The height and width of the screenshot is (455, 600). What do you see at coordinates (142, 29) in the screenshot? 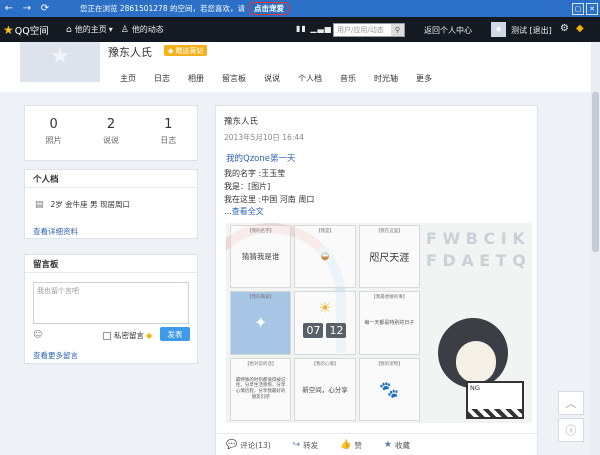
I see `nav-my-feeds: ♙ 他的动态` at bounding box center [142, 29].